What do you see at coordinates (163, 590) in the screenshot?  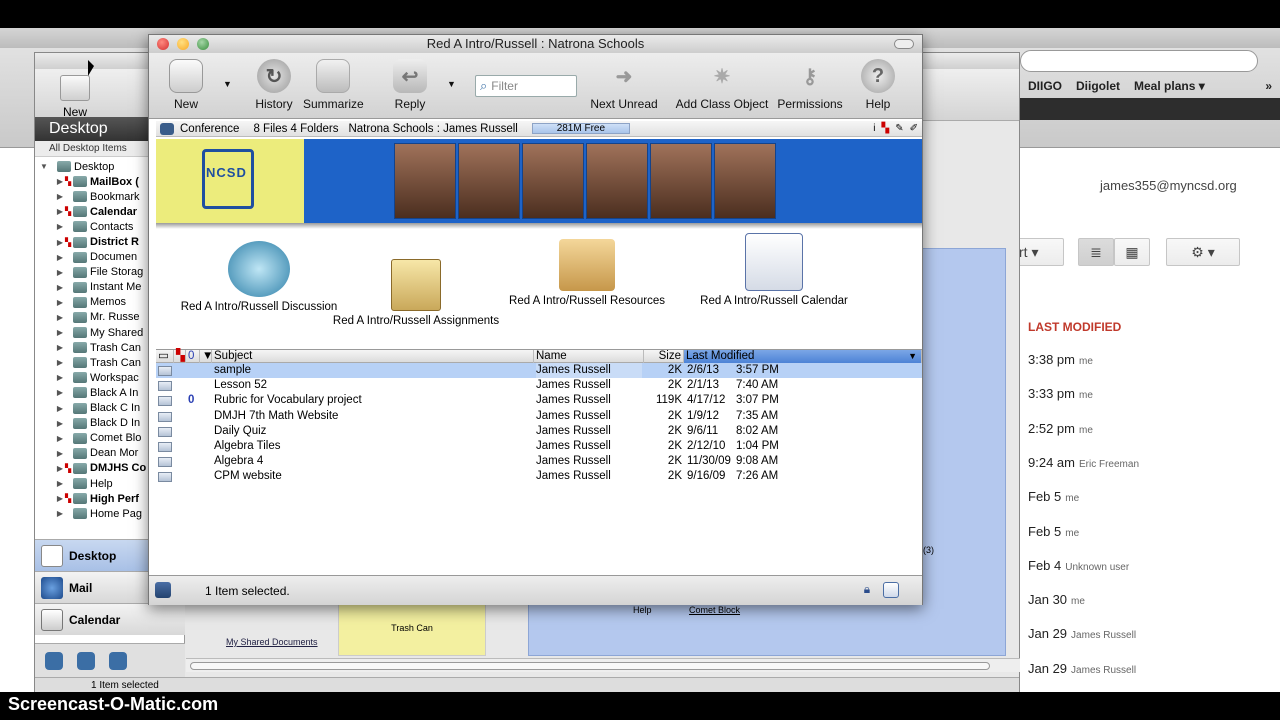 I see `conference-status-icon` at bounding box center [163, 590].